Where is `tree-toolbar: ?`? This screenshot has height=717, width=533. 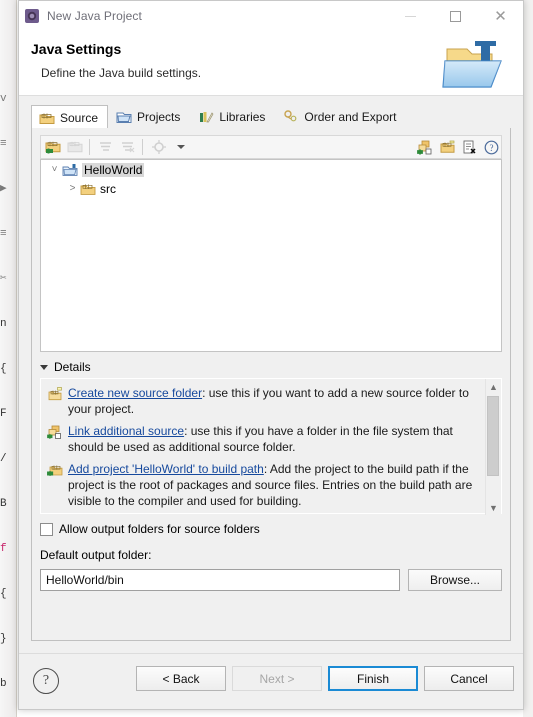
tree-toolbar: ? is located at coordinates (271, 147).